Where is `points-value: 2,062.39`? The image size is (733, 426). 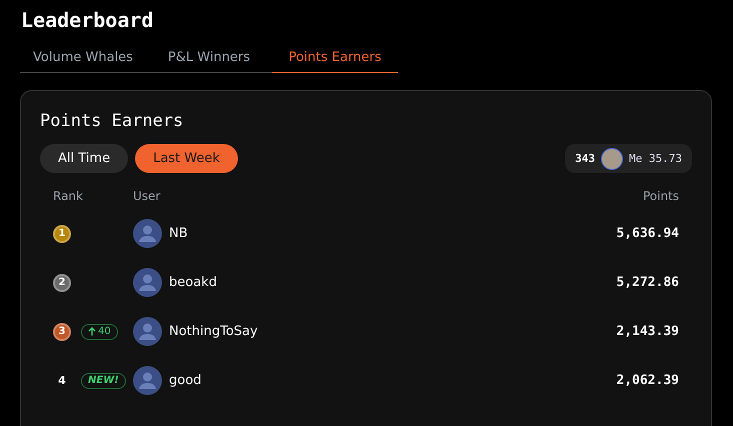
points-value: 2,062.39 is located at coordinates (647, 380).